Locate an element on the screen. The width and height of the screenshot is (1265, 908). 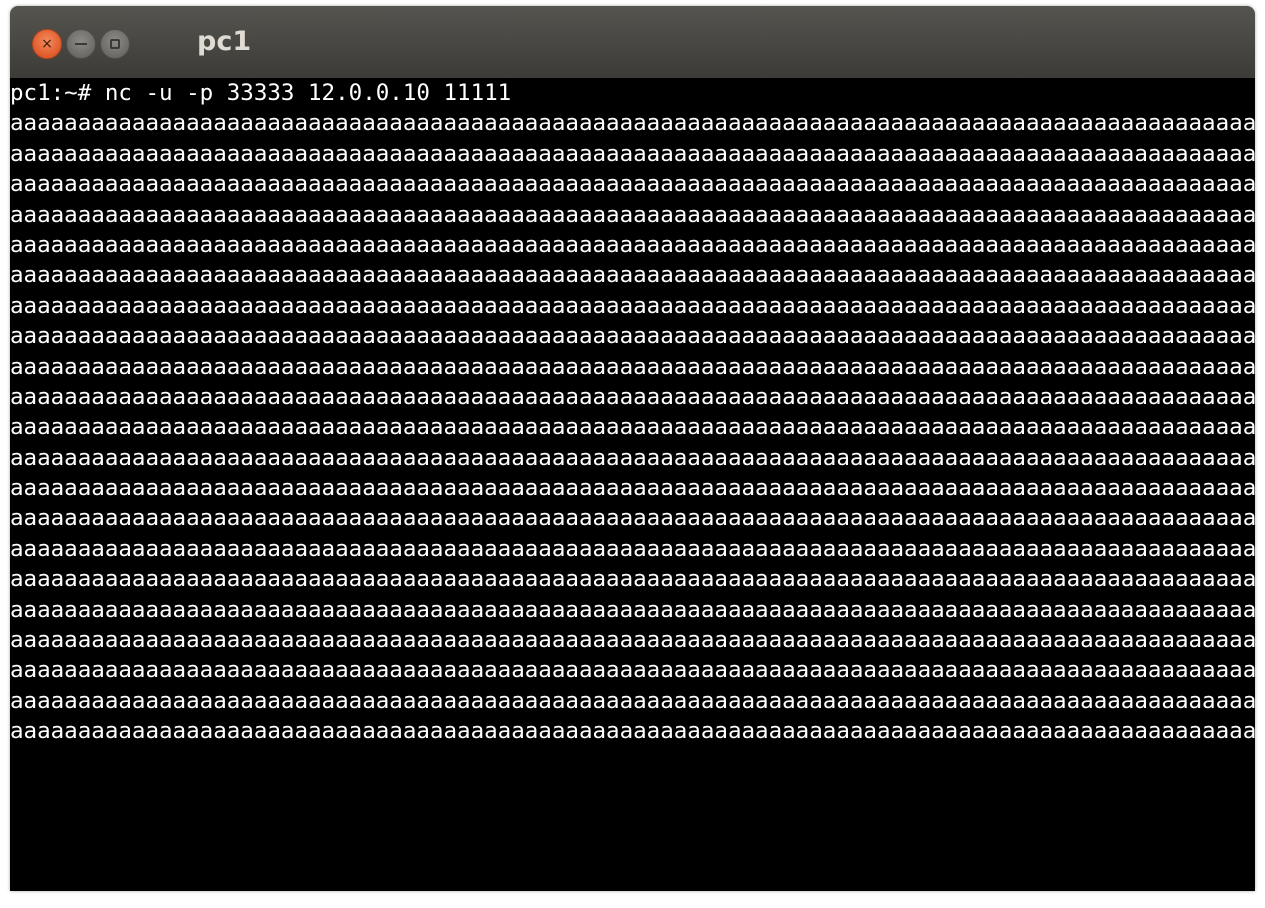
title-bar: × pc1 is located at coordinates (632, 42).